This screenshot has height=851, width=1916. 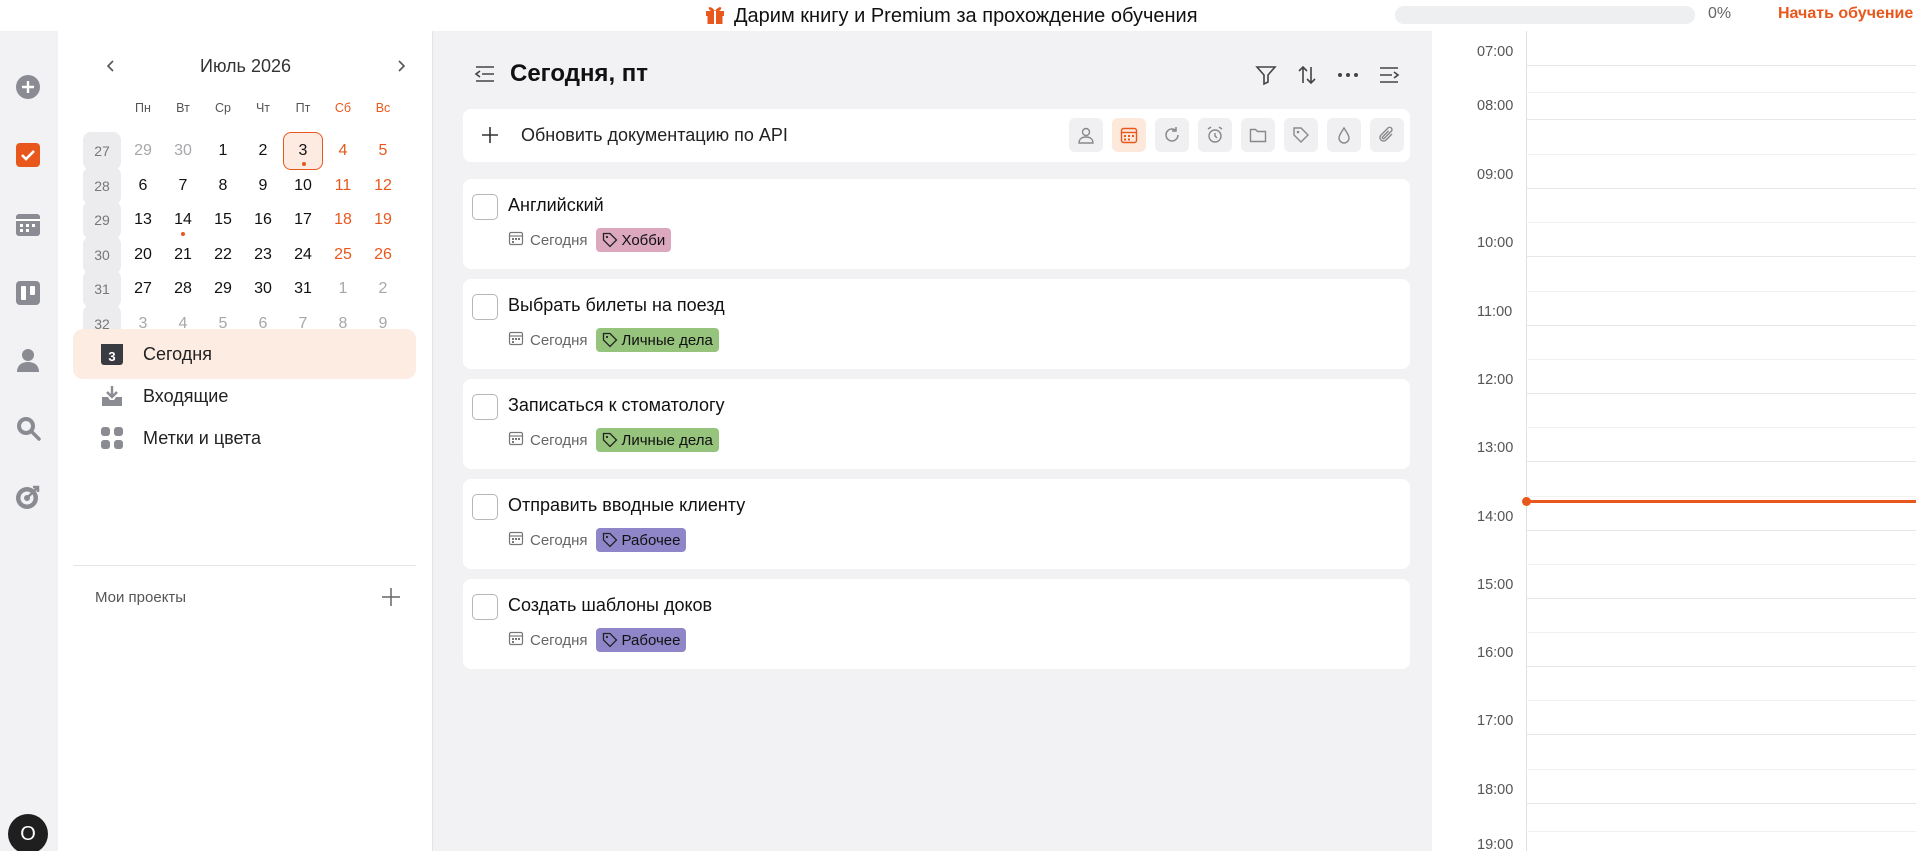 I want to click on checkbox-icon, so click(x=28, y=155).